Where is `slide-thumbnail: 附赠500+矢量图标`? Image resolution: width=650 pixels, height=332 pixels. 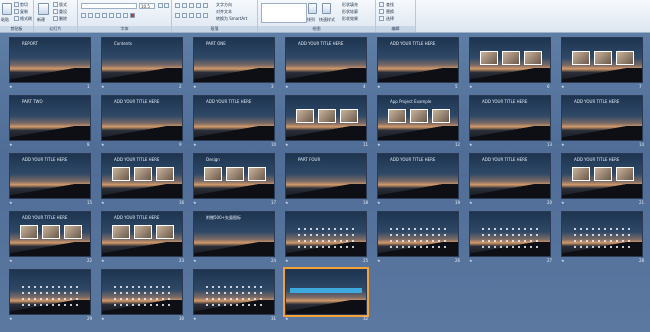
slide-thumbnail: 附赠500+矢量图标 is located at coordinates (234, 234).